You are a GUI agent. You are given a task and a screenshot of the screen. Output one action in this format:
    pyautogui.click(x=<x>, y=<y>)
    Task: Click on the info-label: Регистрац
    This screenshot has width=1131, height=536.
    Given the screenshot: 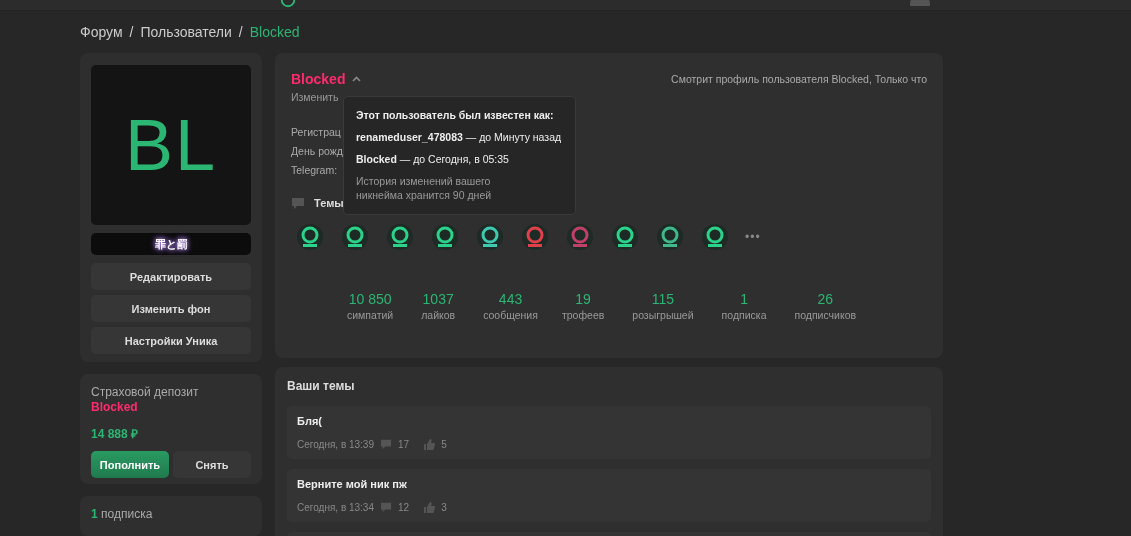 What is the action you would take?
    pyautogui.click(x=316, y=132)
    